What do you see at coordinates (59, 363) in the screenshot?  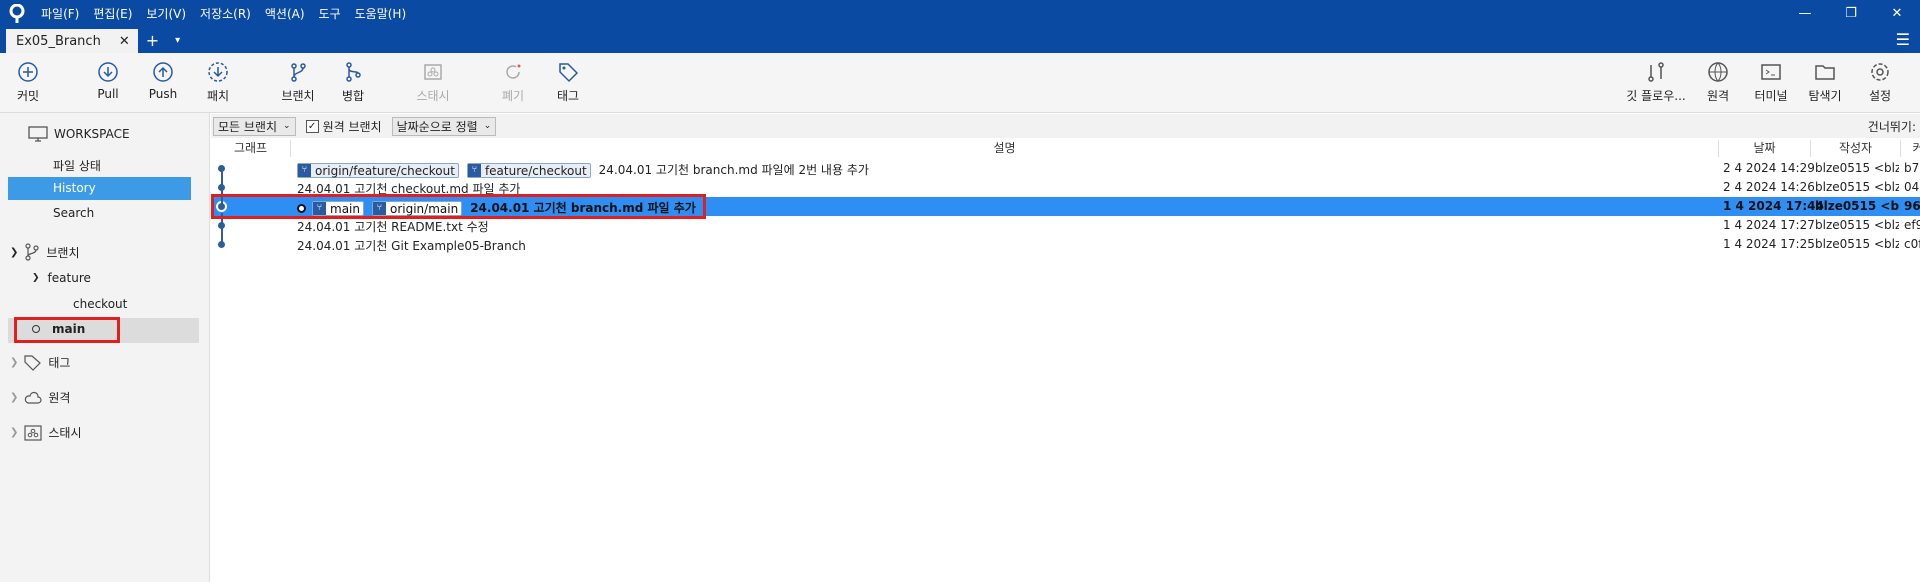 I see `tags-label: 태그` at bounding box center [59, 363].